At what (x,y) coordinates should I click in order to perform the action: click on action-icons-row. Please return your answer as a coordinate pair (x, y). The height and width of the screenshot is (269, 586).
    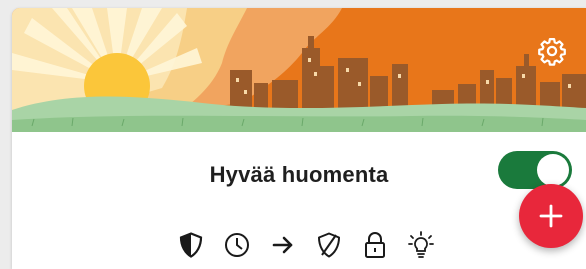
    Looking at the image, I should click on (315, 245).